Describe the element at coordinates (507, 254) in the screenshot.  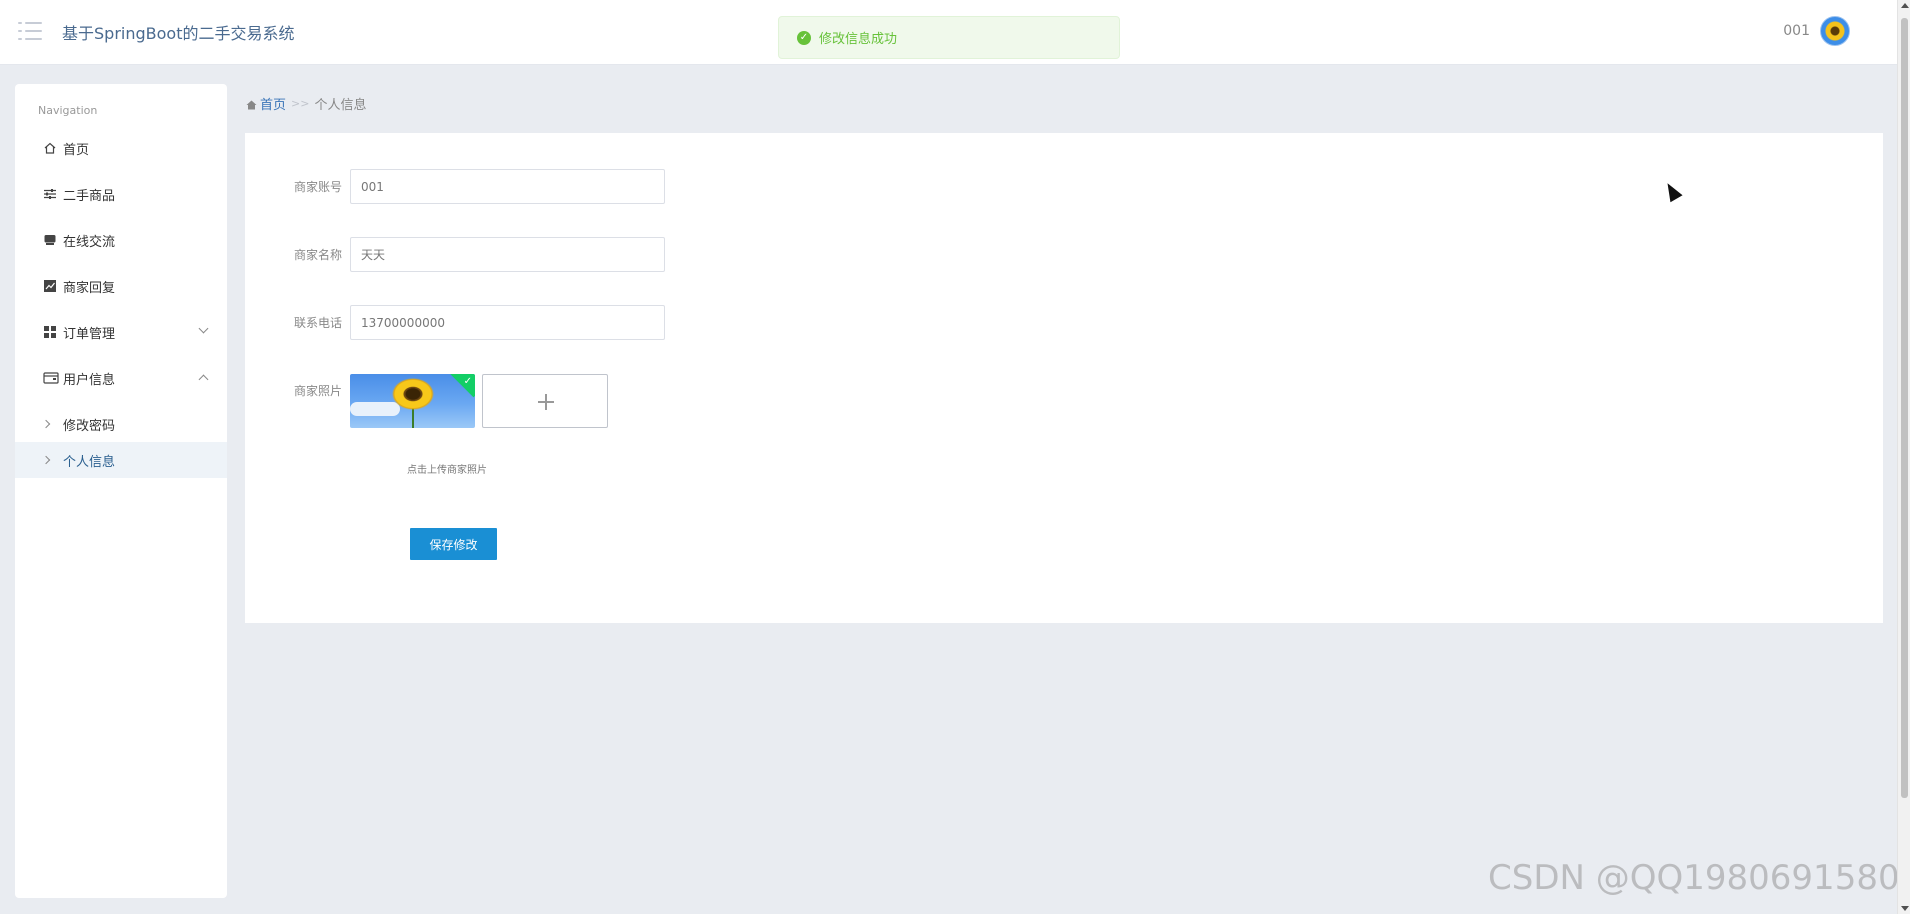
I see `name-field` at that location.